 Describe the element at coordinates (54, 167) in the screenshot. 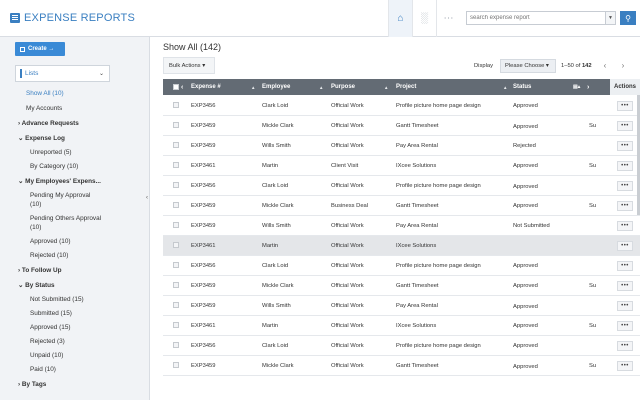

I see `sidebar-item-by-category: By Category (10)` at that location.